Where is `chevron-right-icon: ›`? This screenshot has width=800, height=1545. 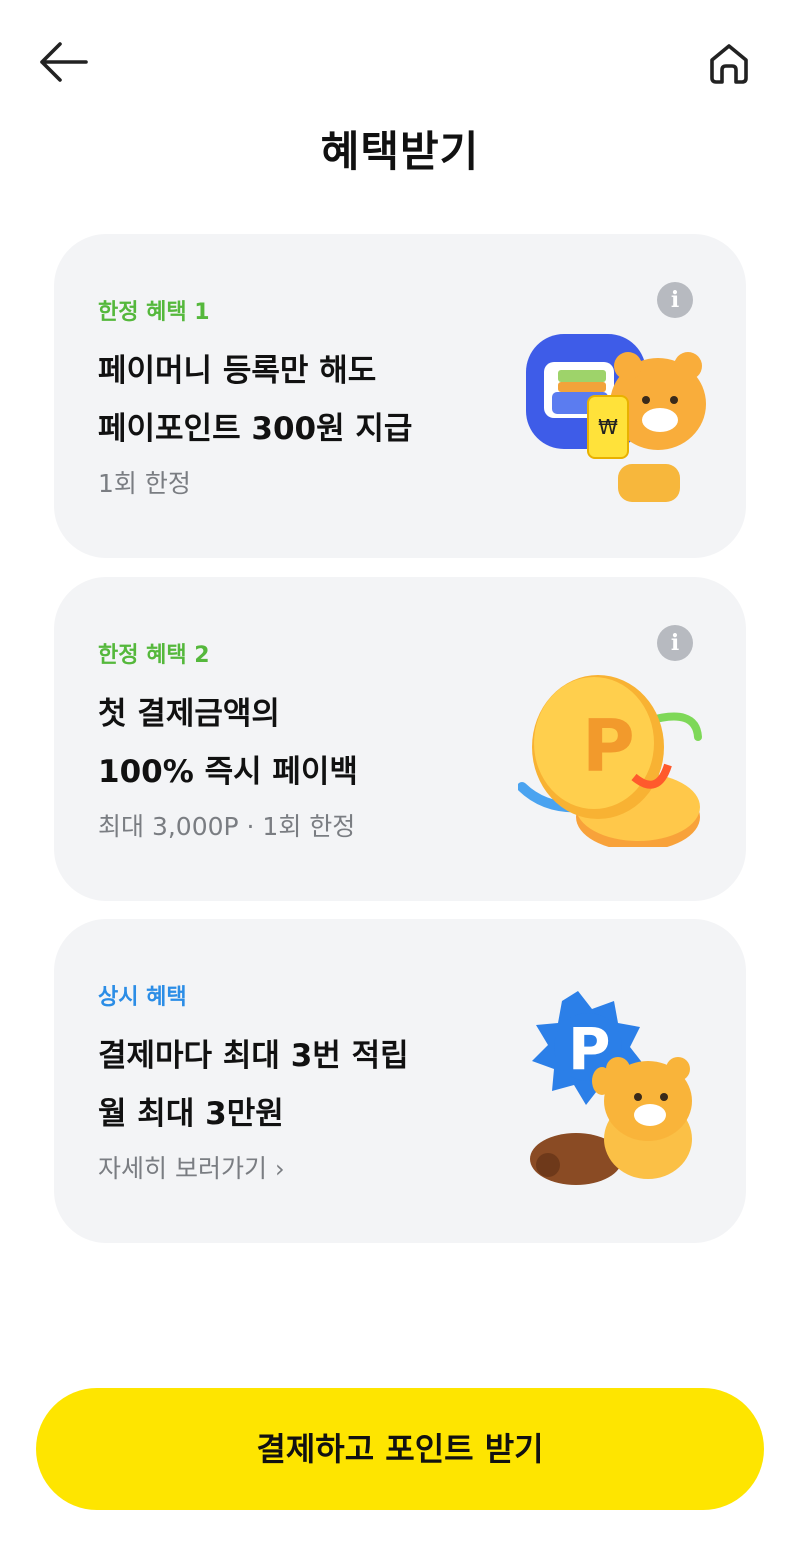 chevron-right-icon: › is located at coordinates (279, 1169).